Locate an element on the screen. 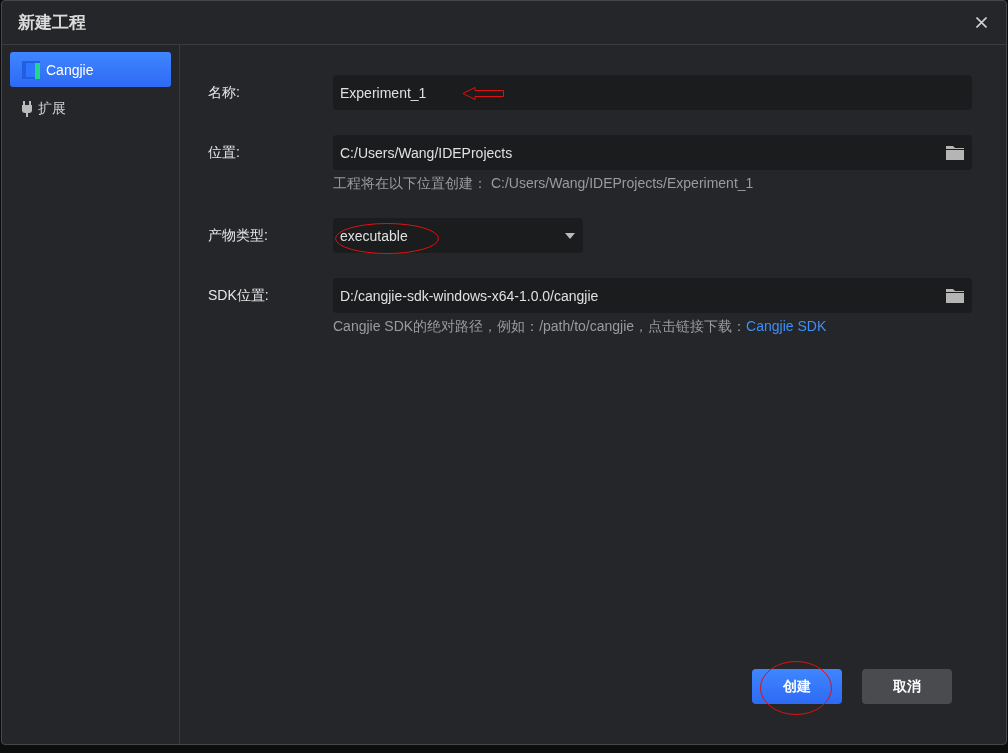  window-title: 新建工程 is located at coordinates (52, 23).